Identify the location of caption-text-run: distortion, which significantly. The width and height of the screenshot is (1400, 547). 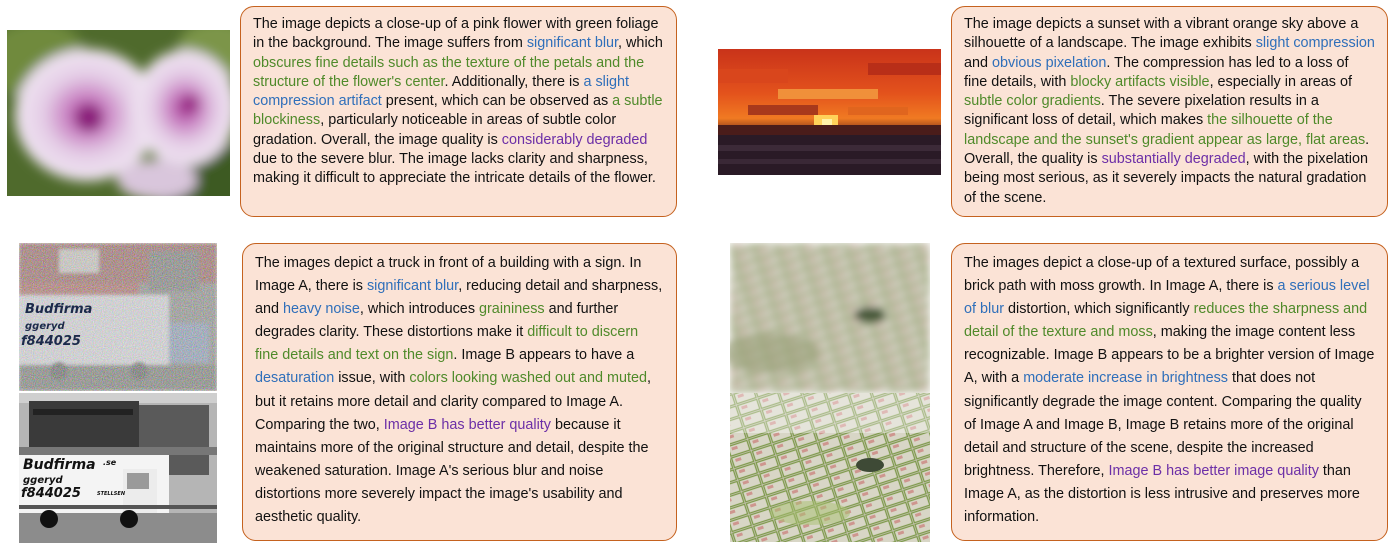
(1099, 309).